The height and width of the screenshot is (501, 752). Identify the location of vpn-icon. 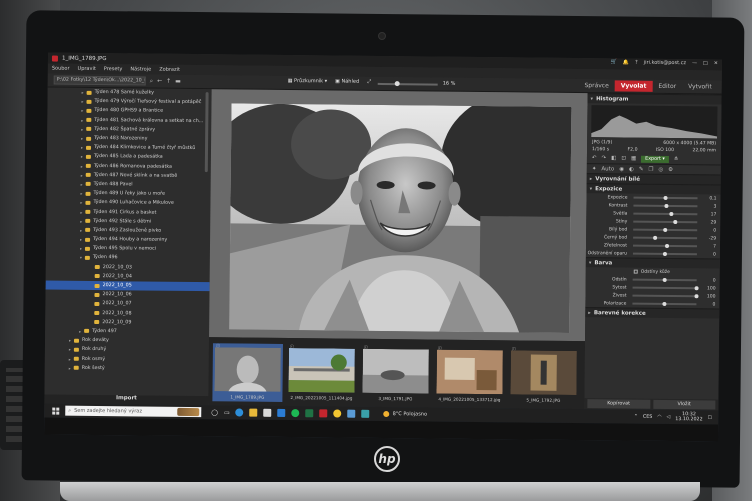
(365, 413).